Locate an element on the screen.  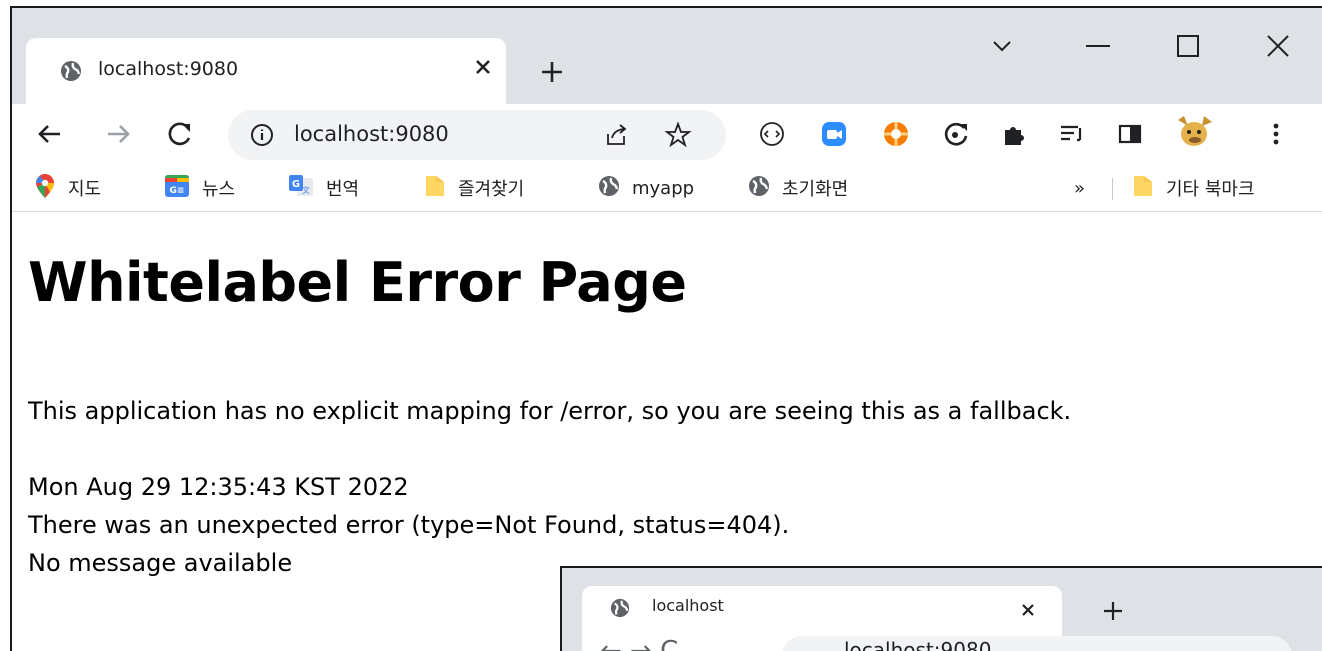
maps-pin-icon is located at coordinates (45, 188).